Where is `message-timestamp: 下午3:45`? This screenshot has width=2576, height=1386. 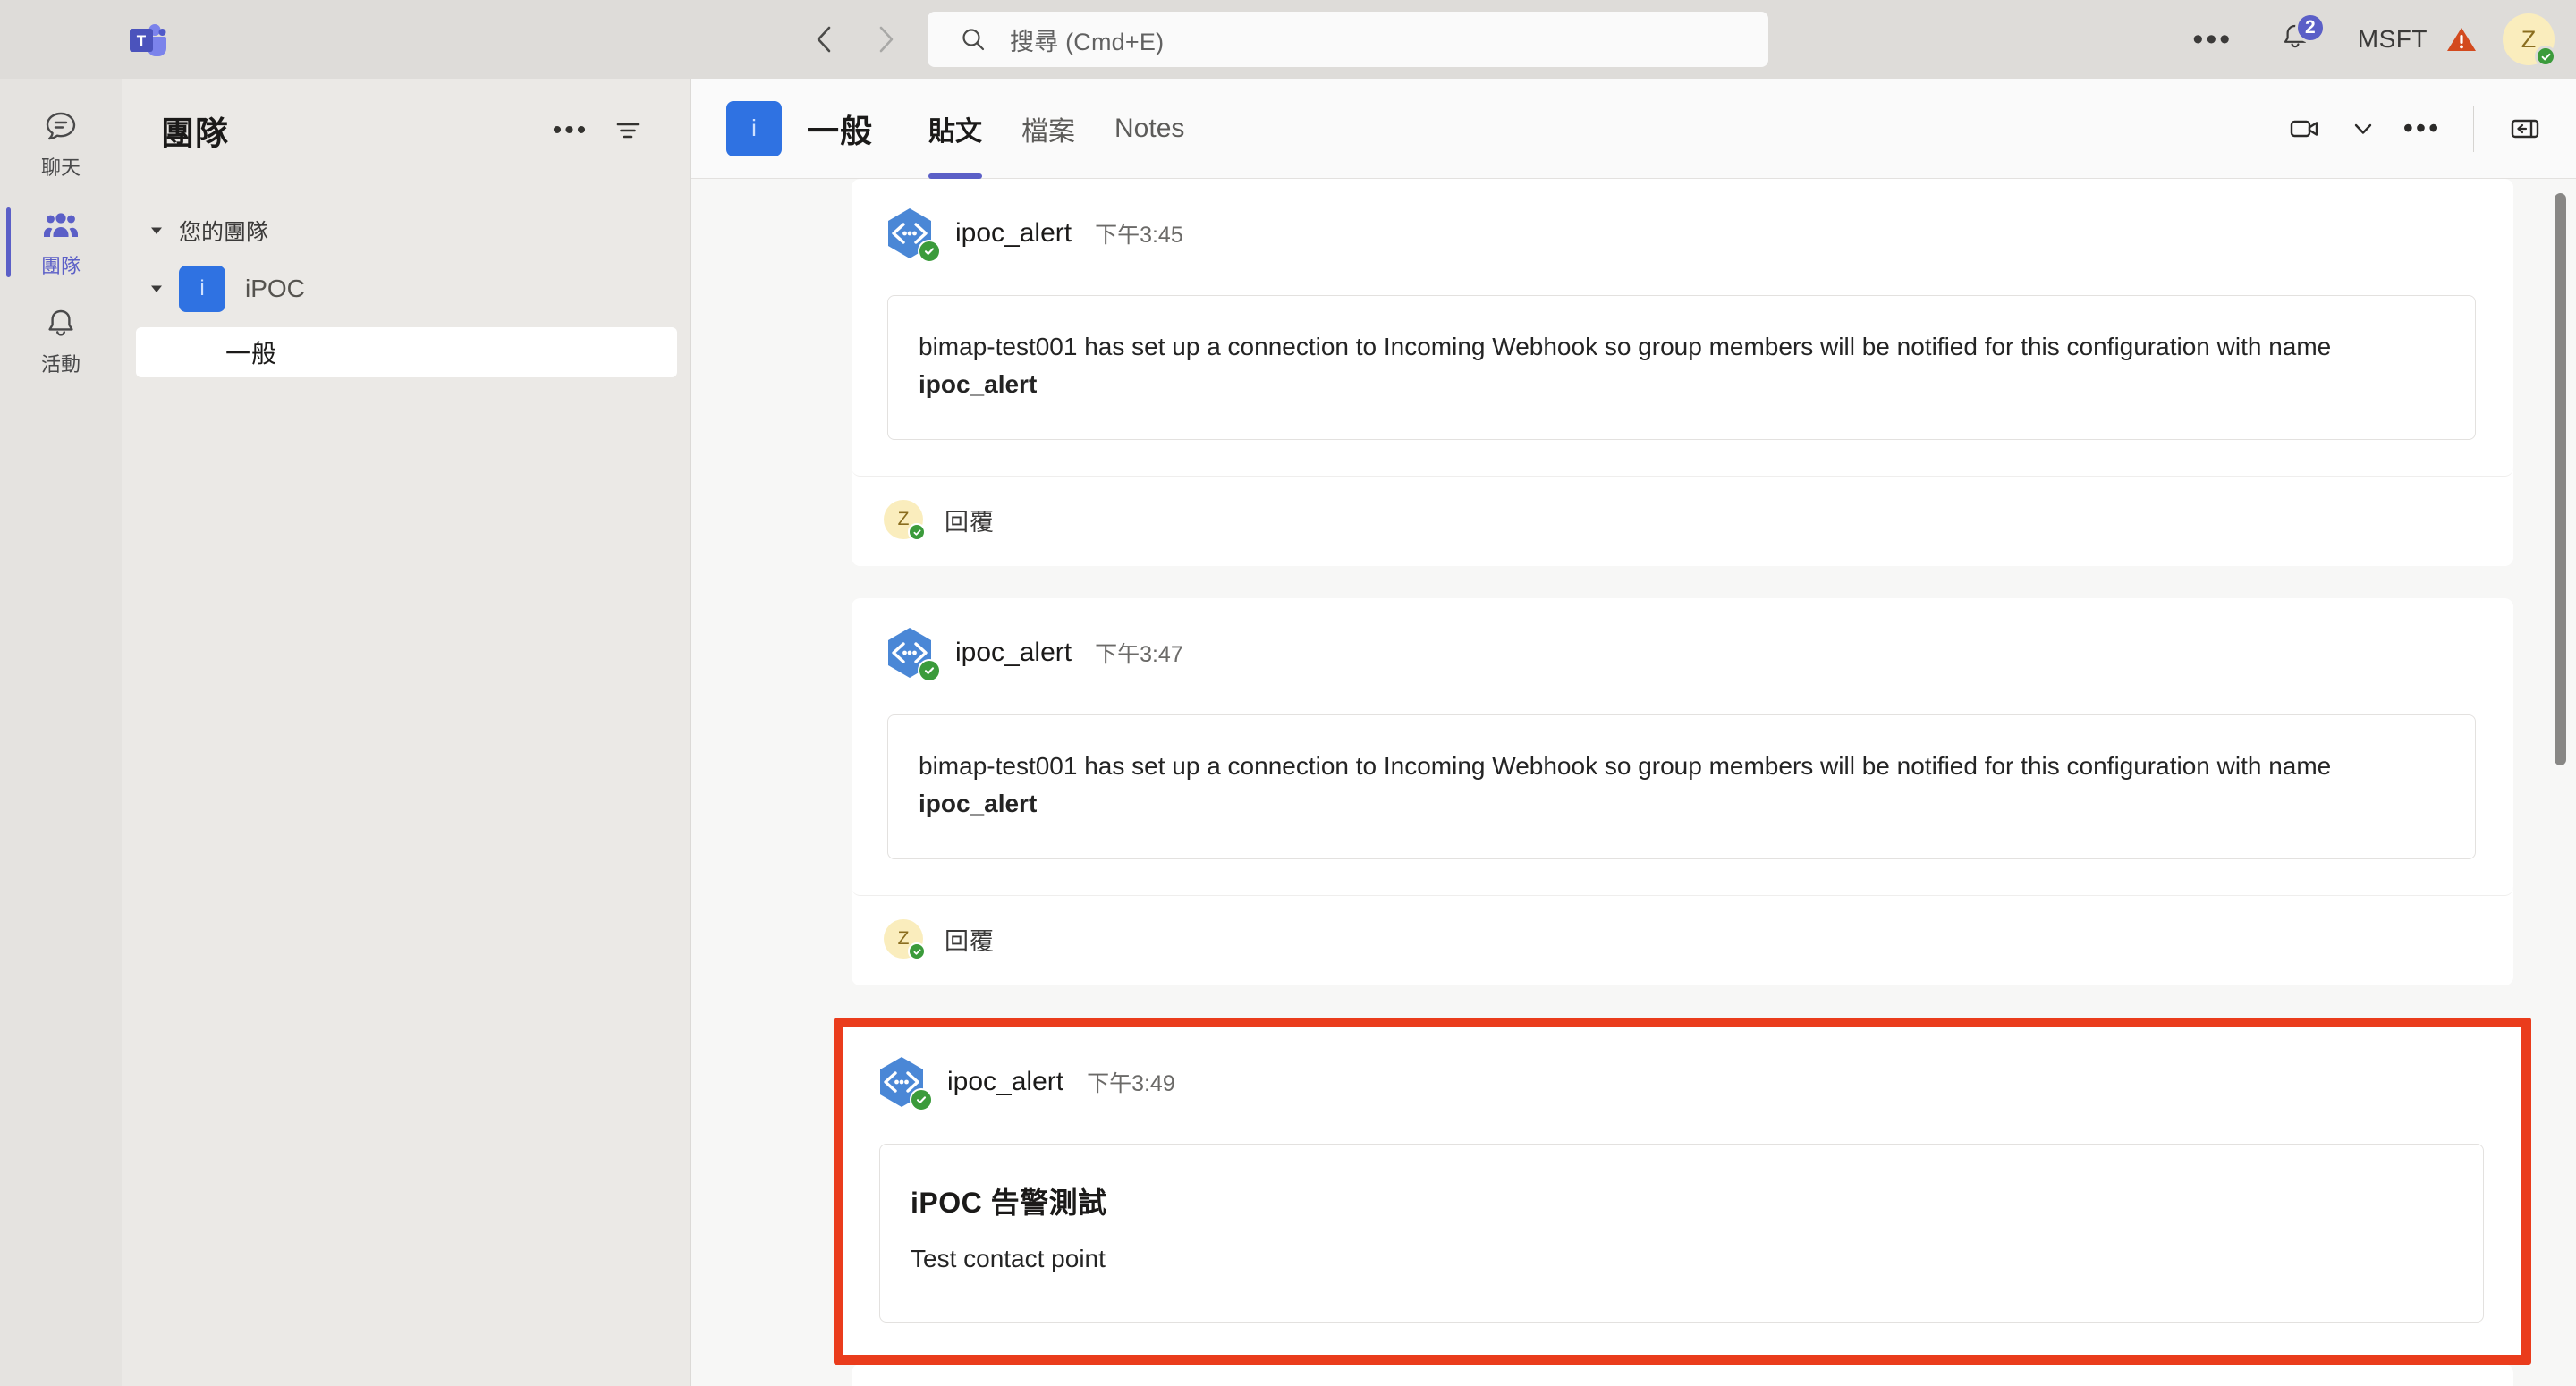 message-timestamp: 下午3:45 is located at coordinates (1139, 236).